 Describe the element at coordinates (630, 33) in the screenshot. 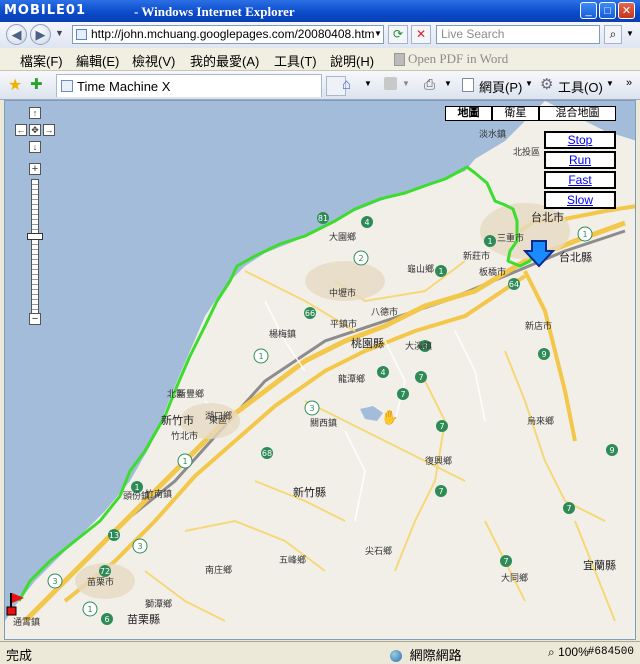

I see `search-options-icon: ▼` at that location.